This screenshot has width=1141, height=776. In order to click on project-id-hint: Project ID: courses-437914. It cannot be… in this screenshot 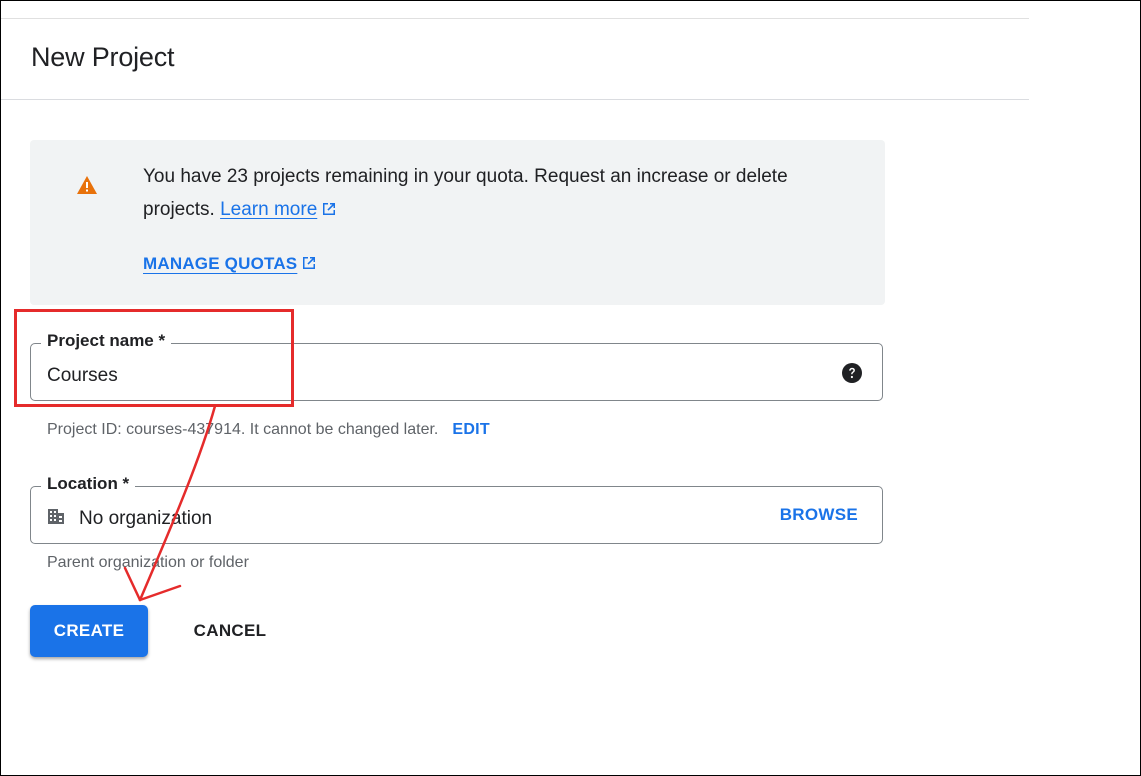, I will do `click(268, 430)`.